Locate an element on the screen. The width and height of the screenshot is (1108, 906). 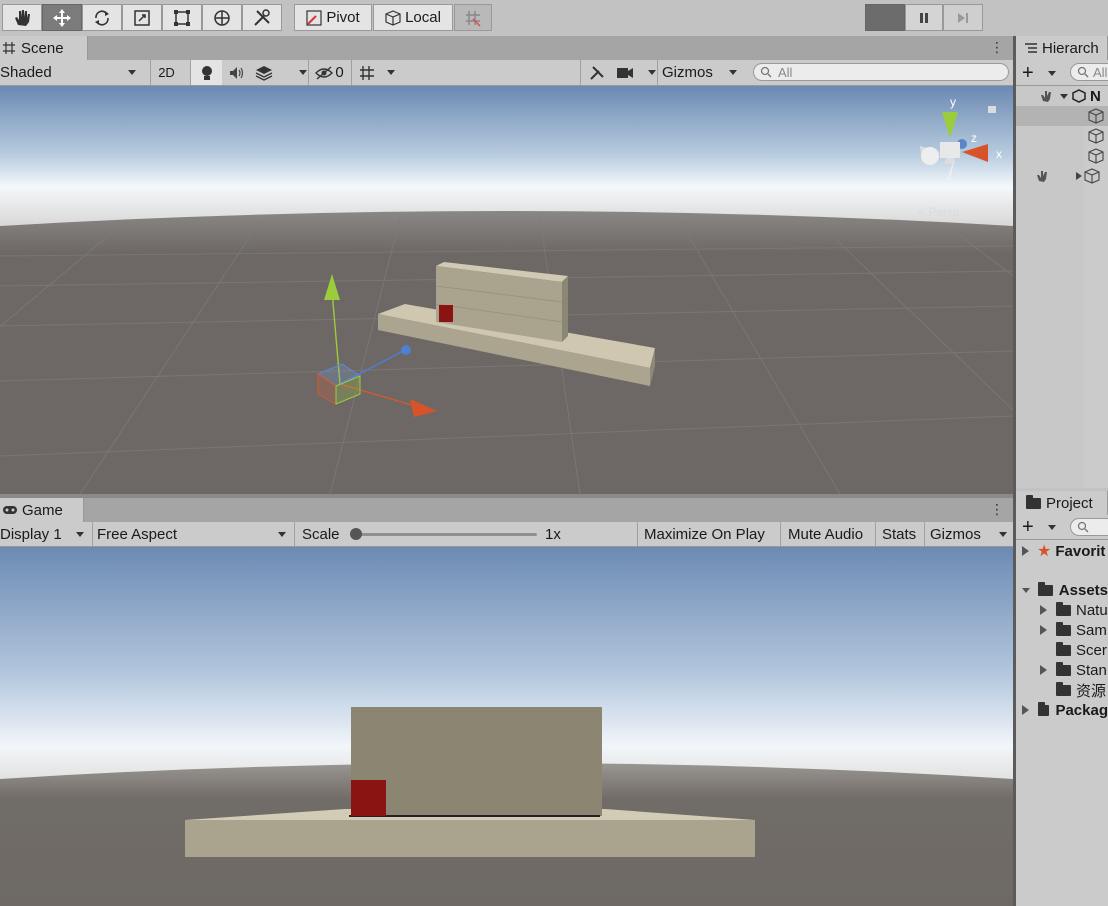
lock-icon is located at coordinates (992, 109).